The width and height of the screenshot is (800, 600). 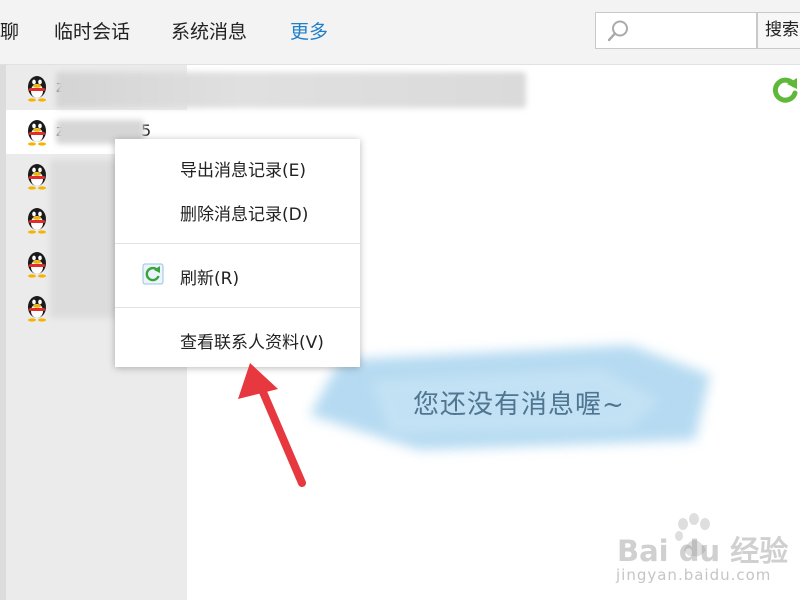 What do you see at coordinates (9, 32) in the screenshot?
I see `tab-chat: 聊` at bounding box center [9, 32].